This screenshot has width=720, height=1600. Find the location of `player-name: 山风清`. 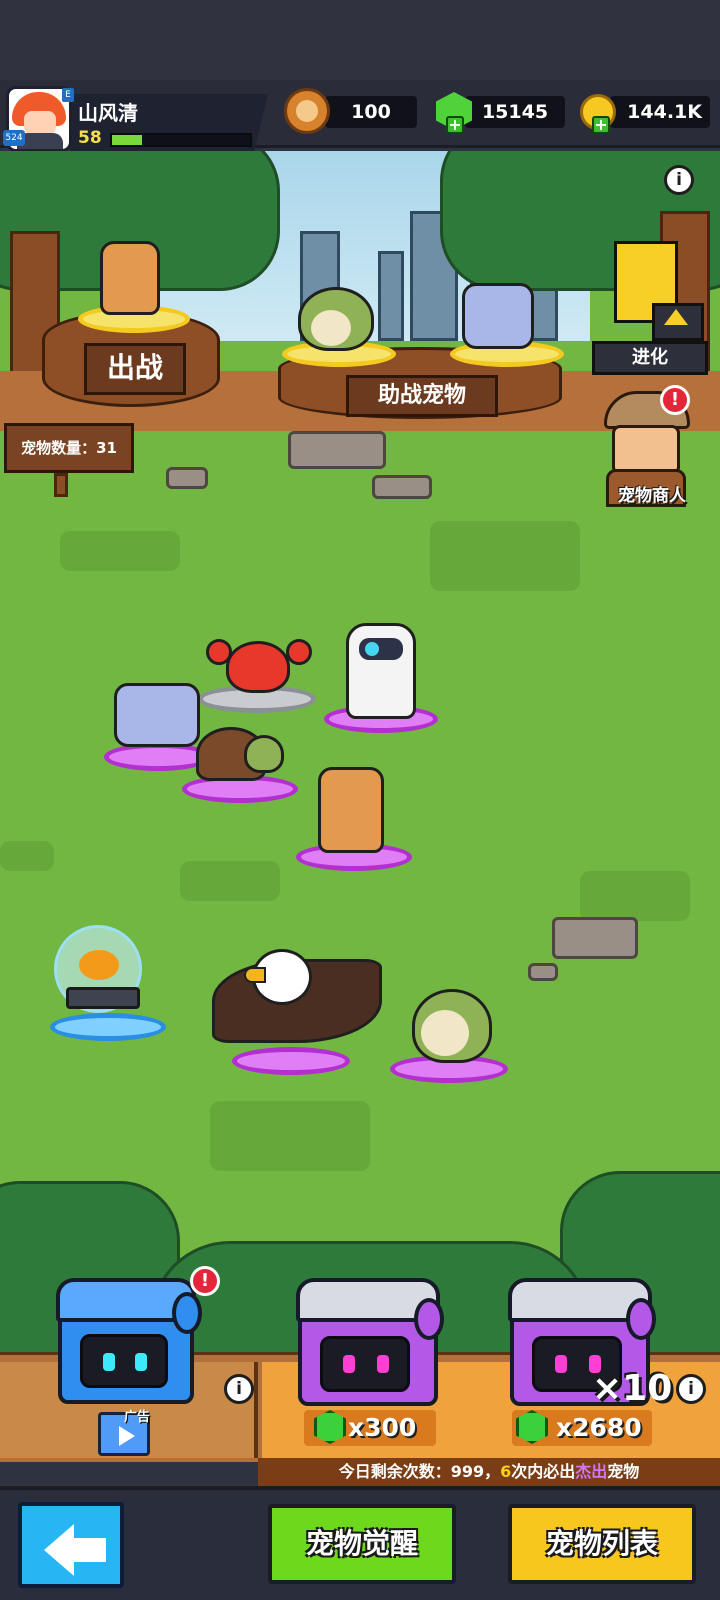

player-name: 山风清 is located at coordinates (108, 113).